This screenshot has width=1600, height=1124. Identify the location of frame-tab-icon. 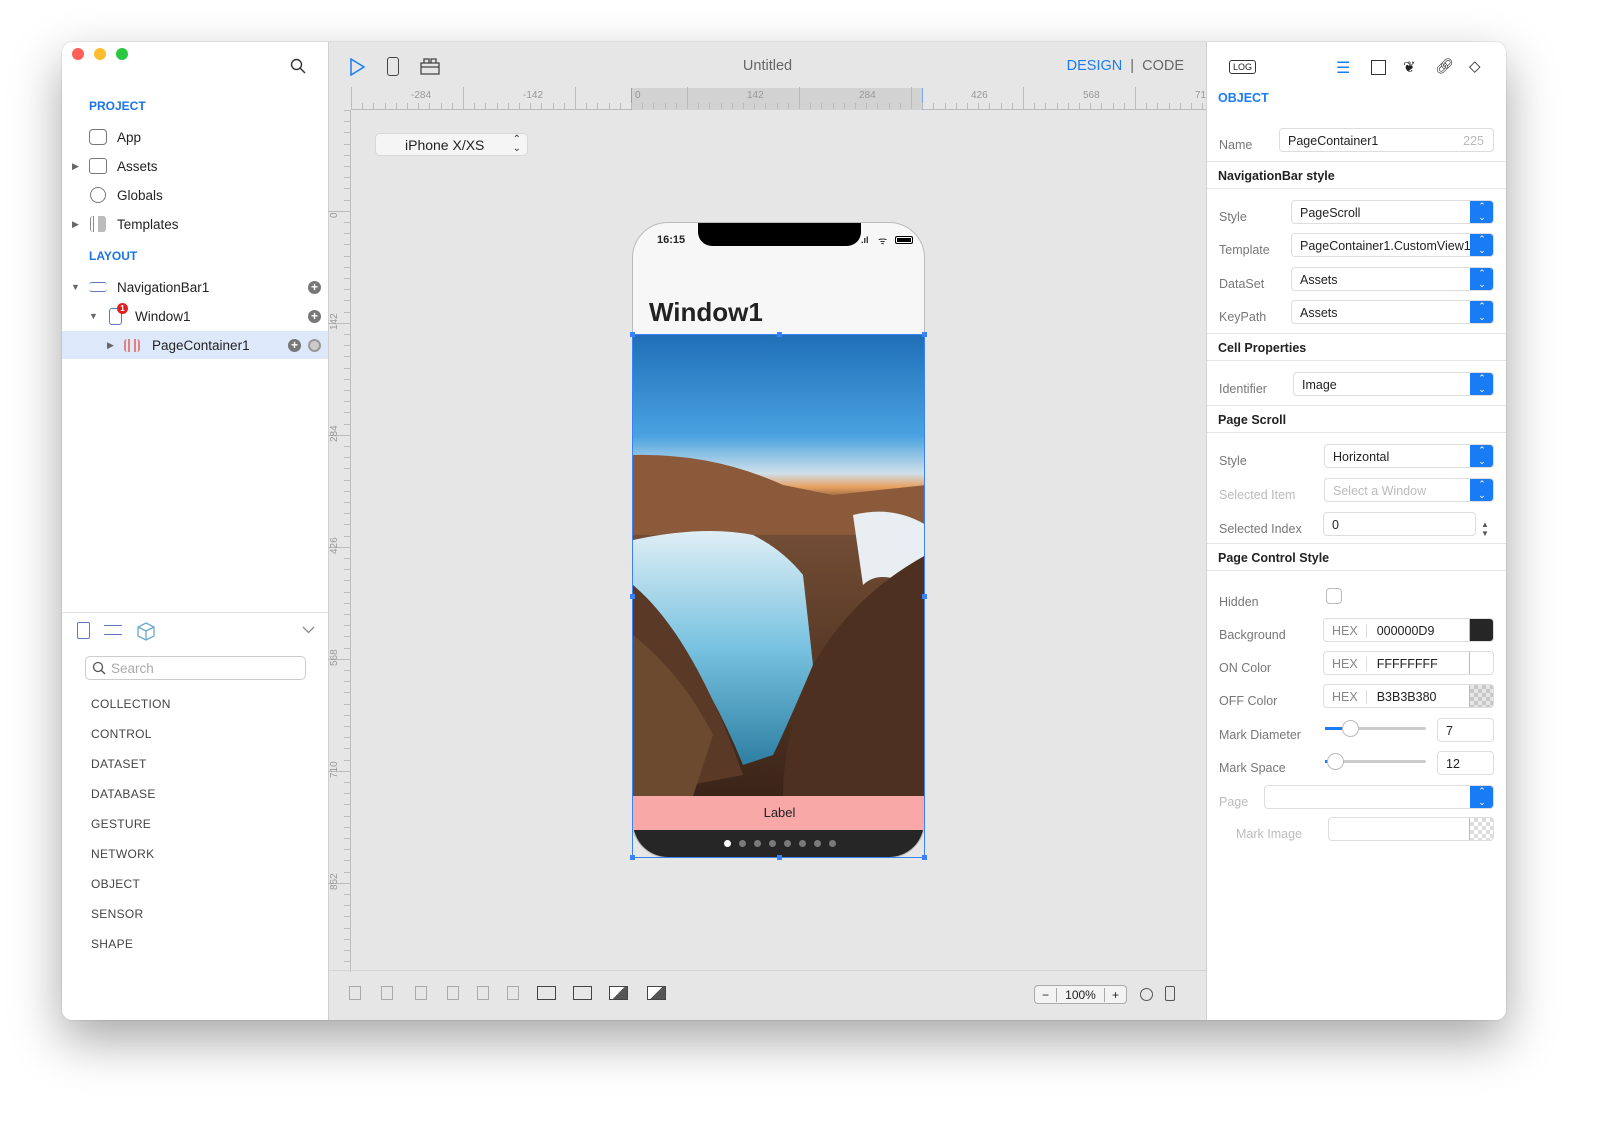
(1378, 67).